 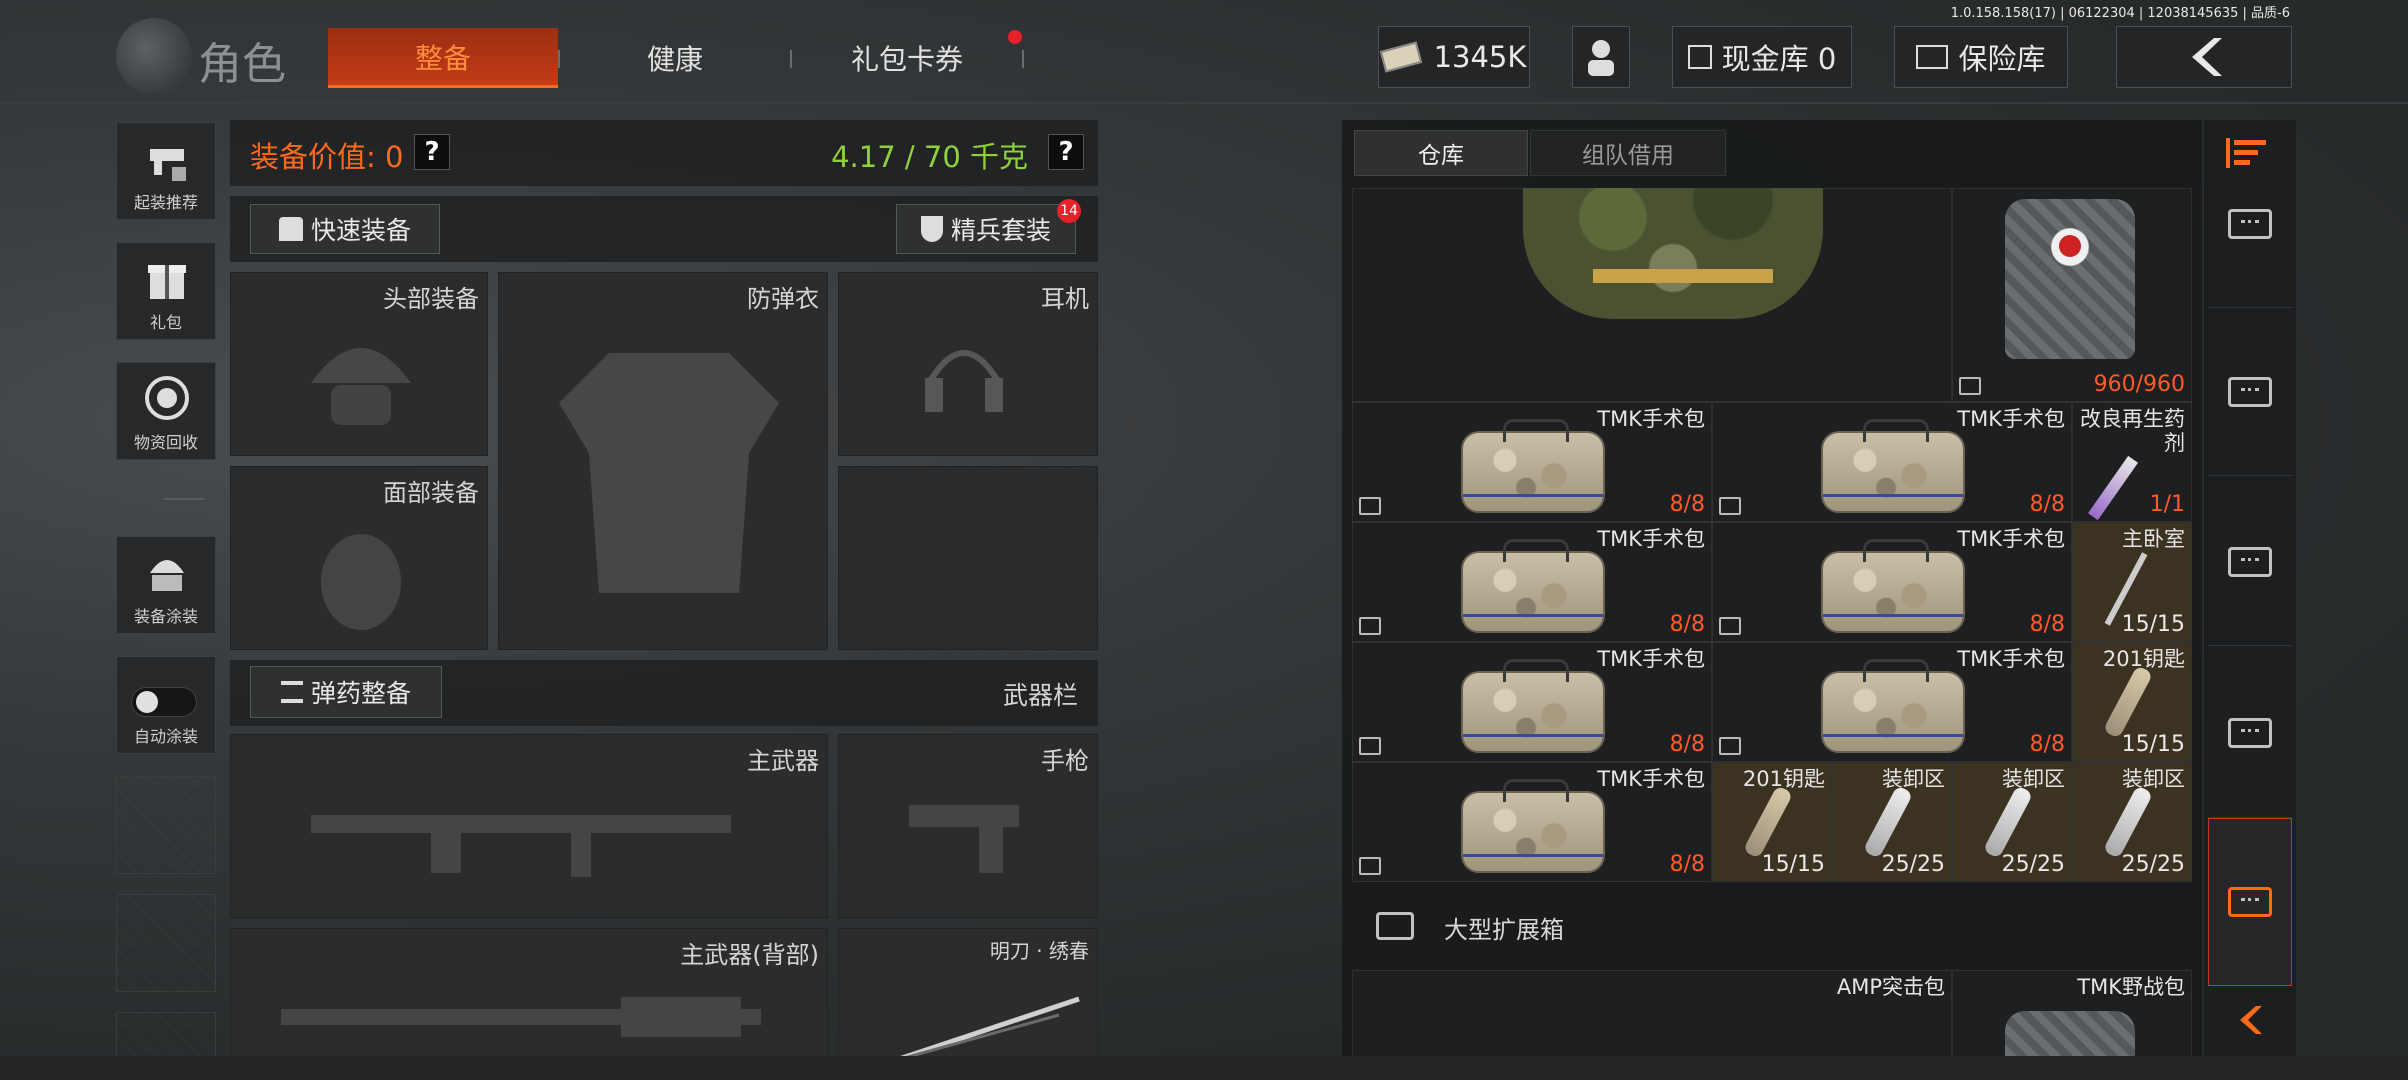 What do you see at coordinates (1628, 153) in the screenshot?
I see `tab-team-borrow: 组队借用` at bounding box center [1628, 153].